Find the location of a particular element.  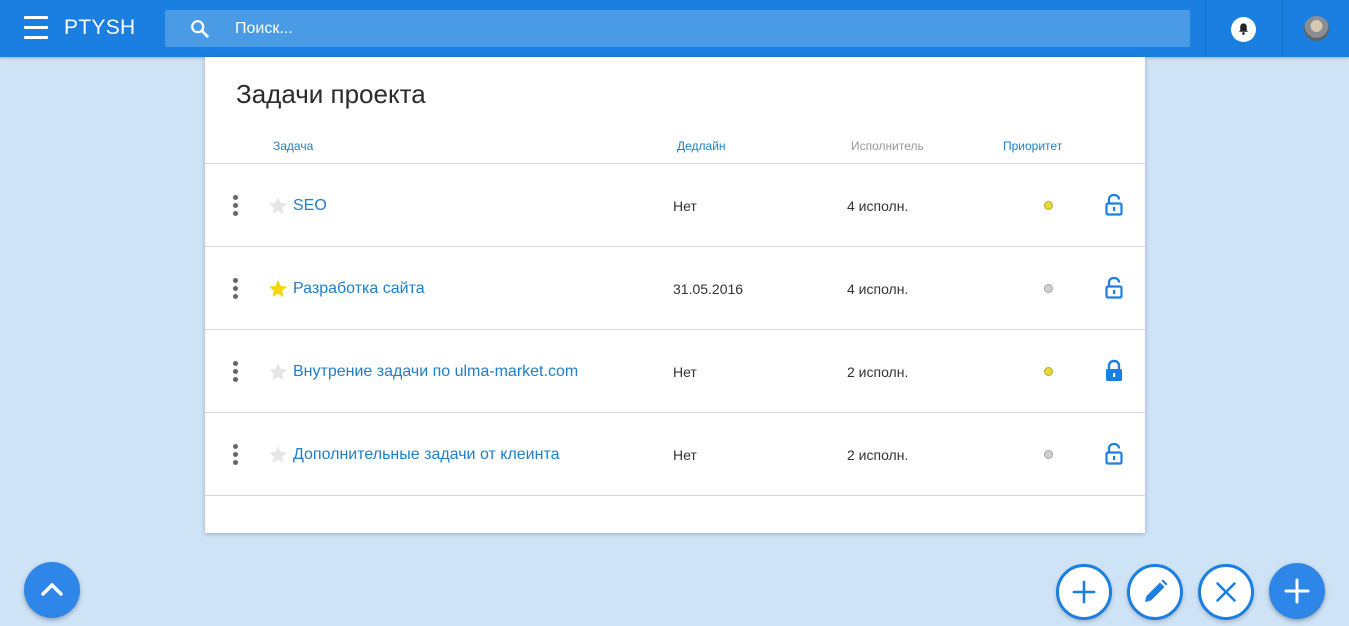

top-app-bar: PTYSH is located at coordinates (674, 28).